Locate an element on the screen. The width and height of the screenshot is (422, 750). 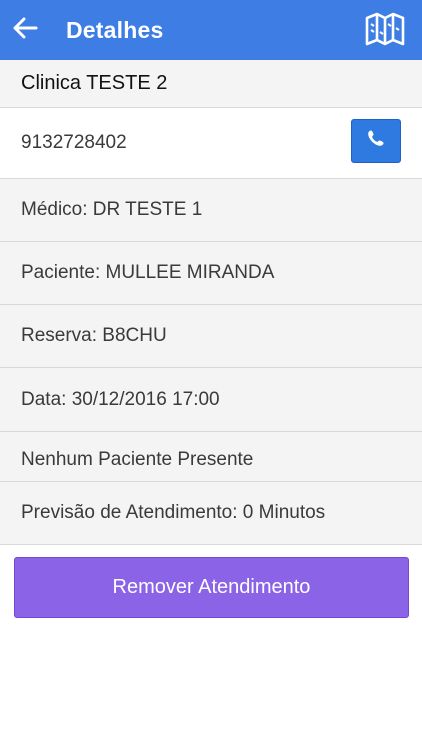
back-button is located at coordinates (25, 30).